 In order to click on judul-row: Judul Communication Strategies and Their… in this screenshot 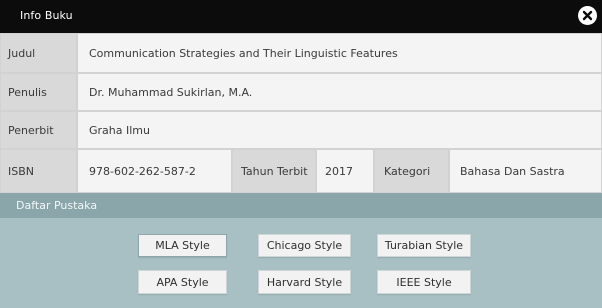, I will do `click(301, 53)`.